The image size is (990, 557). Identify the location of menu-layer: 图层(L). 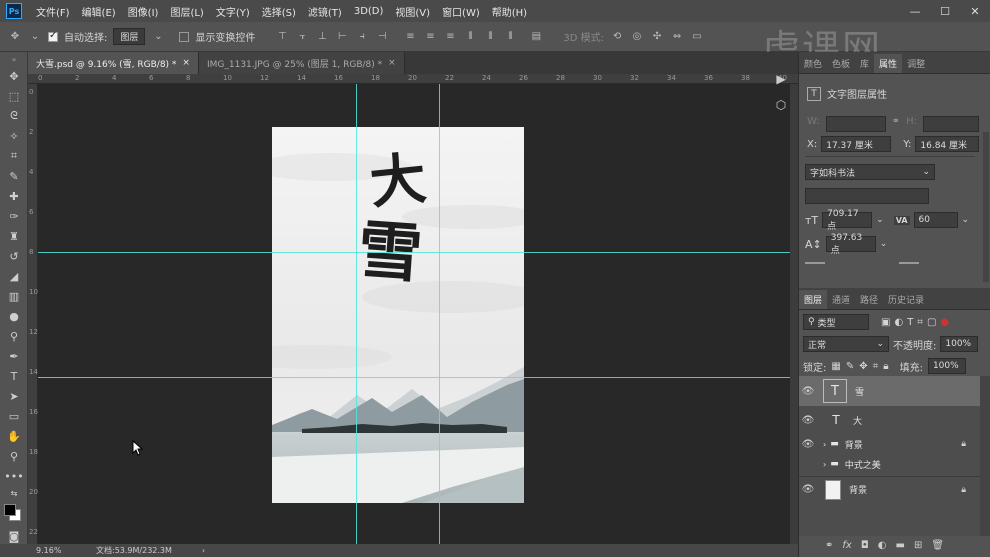
(186, 11).